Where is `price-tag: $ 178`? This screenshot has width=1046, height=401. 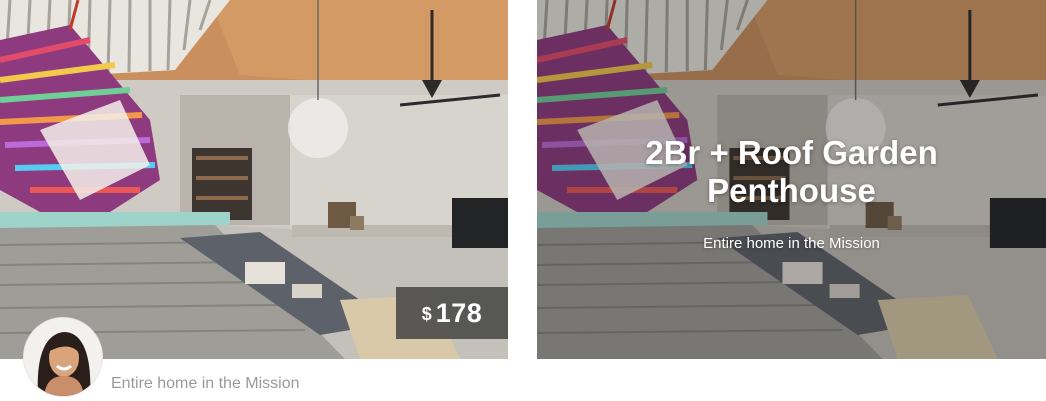 price-tag: $ 178 is located at coordinates (452, 313).